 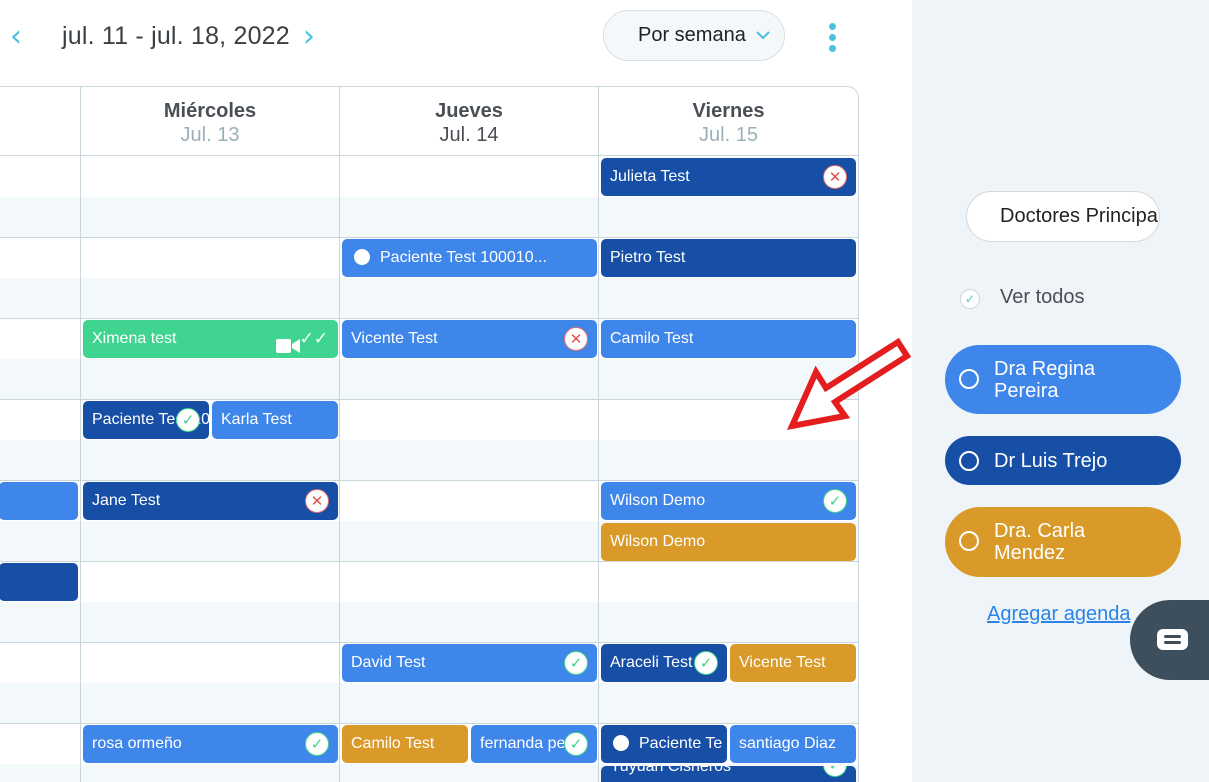 I want to click on chat-icon, so click(x=1172, y=639).